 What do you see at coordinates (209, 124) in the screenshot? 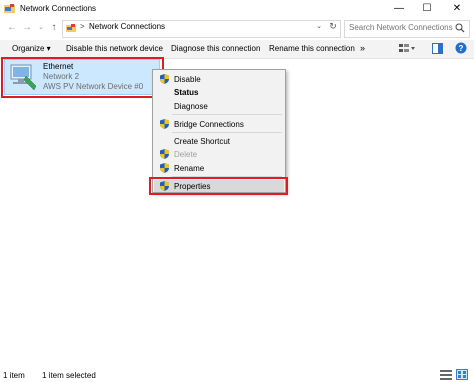
I see `menu-item-bridge-connections: Bridge Connections` at bounding box center [209, 124].